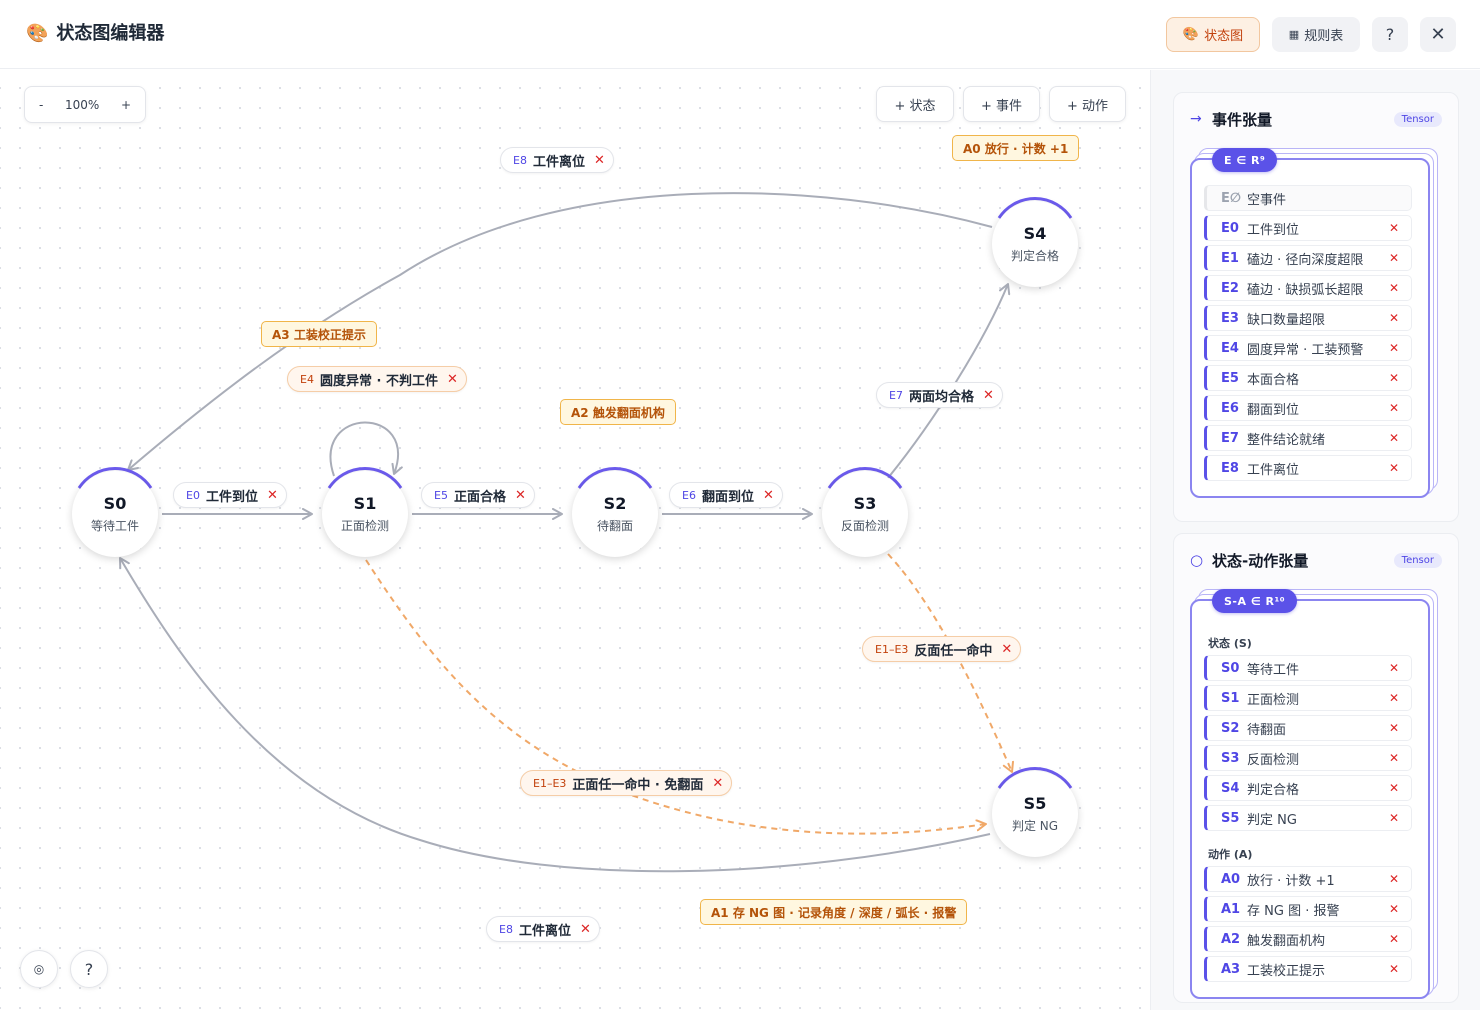  Describe the element at coordinates (726, 495) in the screenshot. I see `event-label-e6: E6 翻面到位 ✕` at that location.